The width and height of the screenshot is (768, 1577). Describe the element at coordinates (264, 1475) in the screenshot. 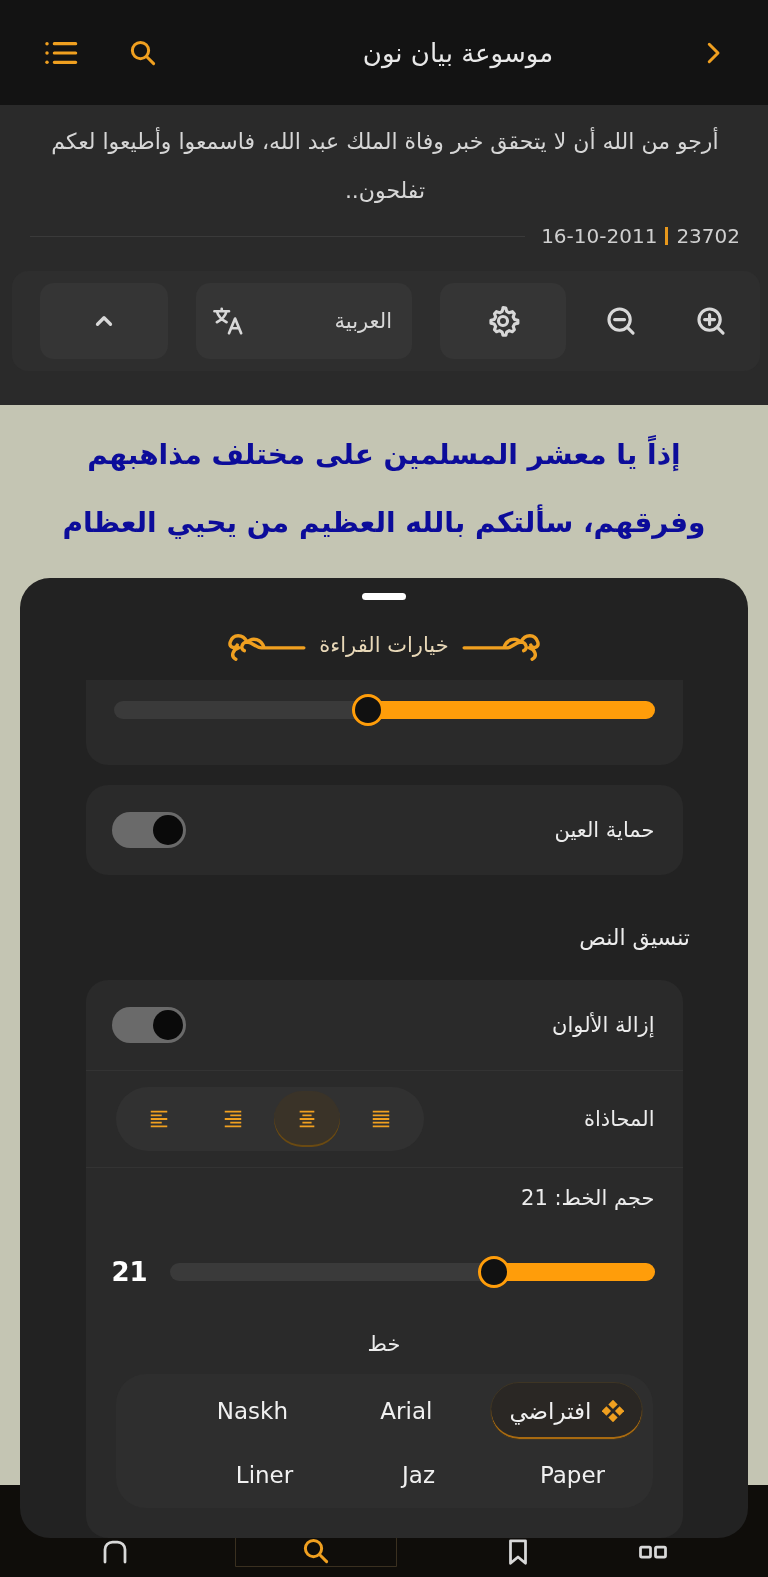

I see `font-option: Liner` at that location.